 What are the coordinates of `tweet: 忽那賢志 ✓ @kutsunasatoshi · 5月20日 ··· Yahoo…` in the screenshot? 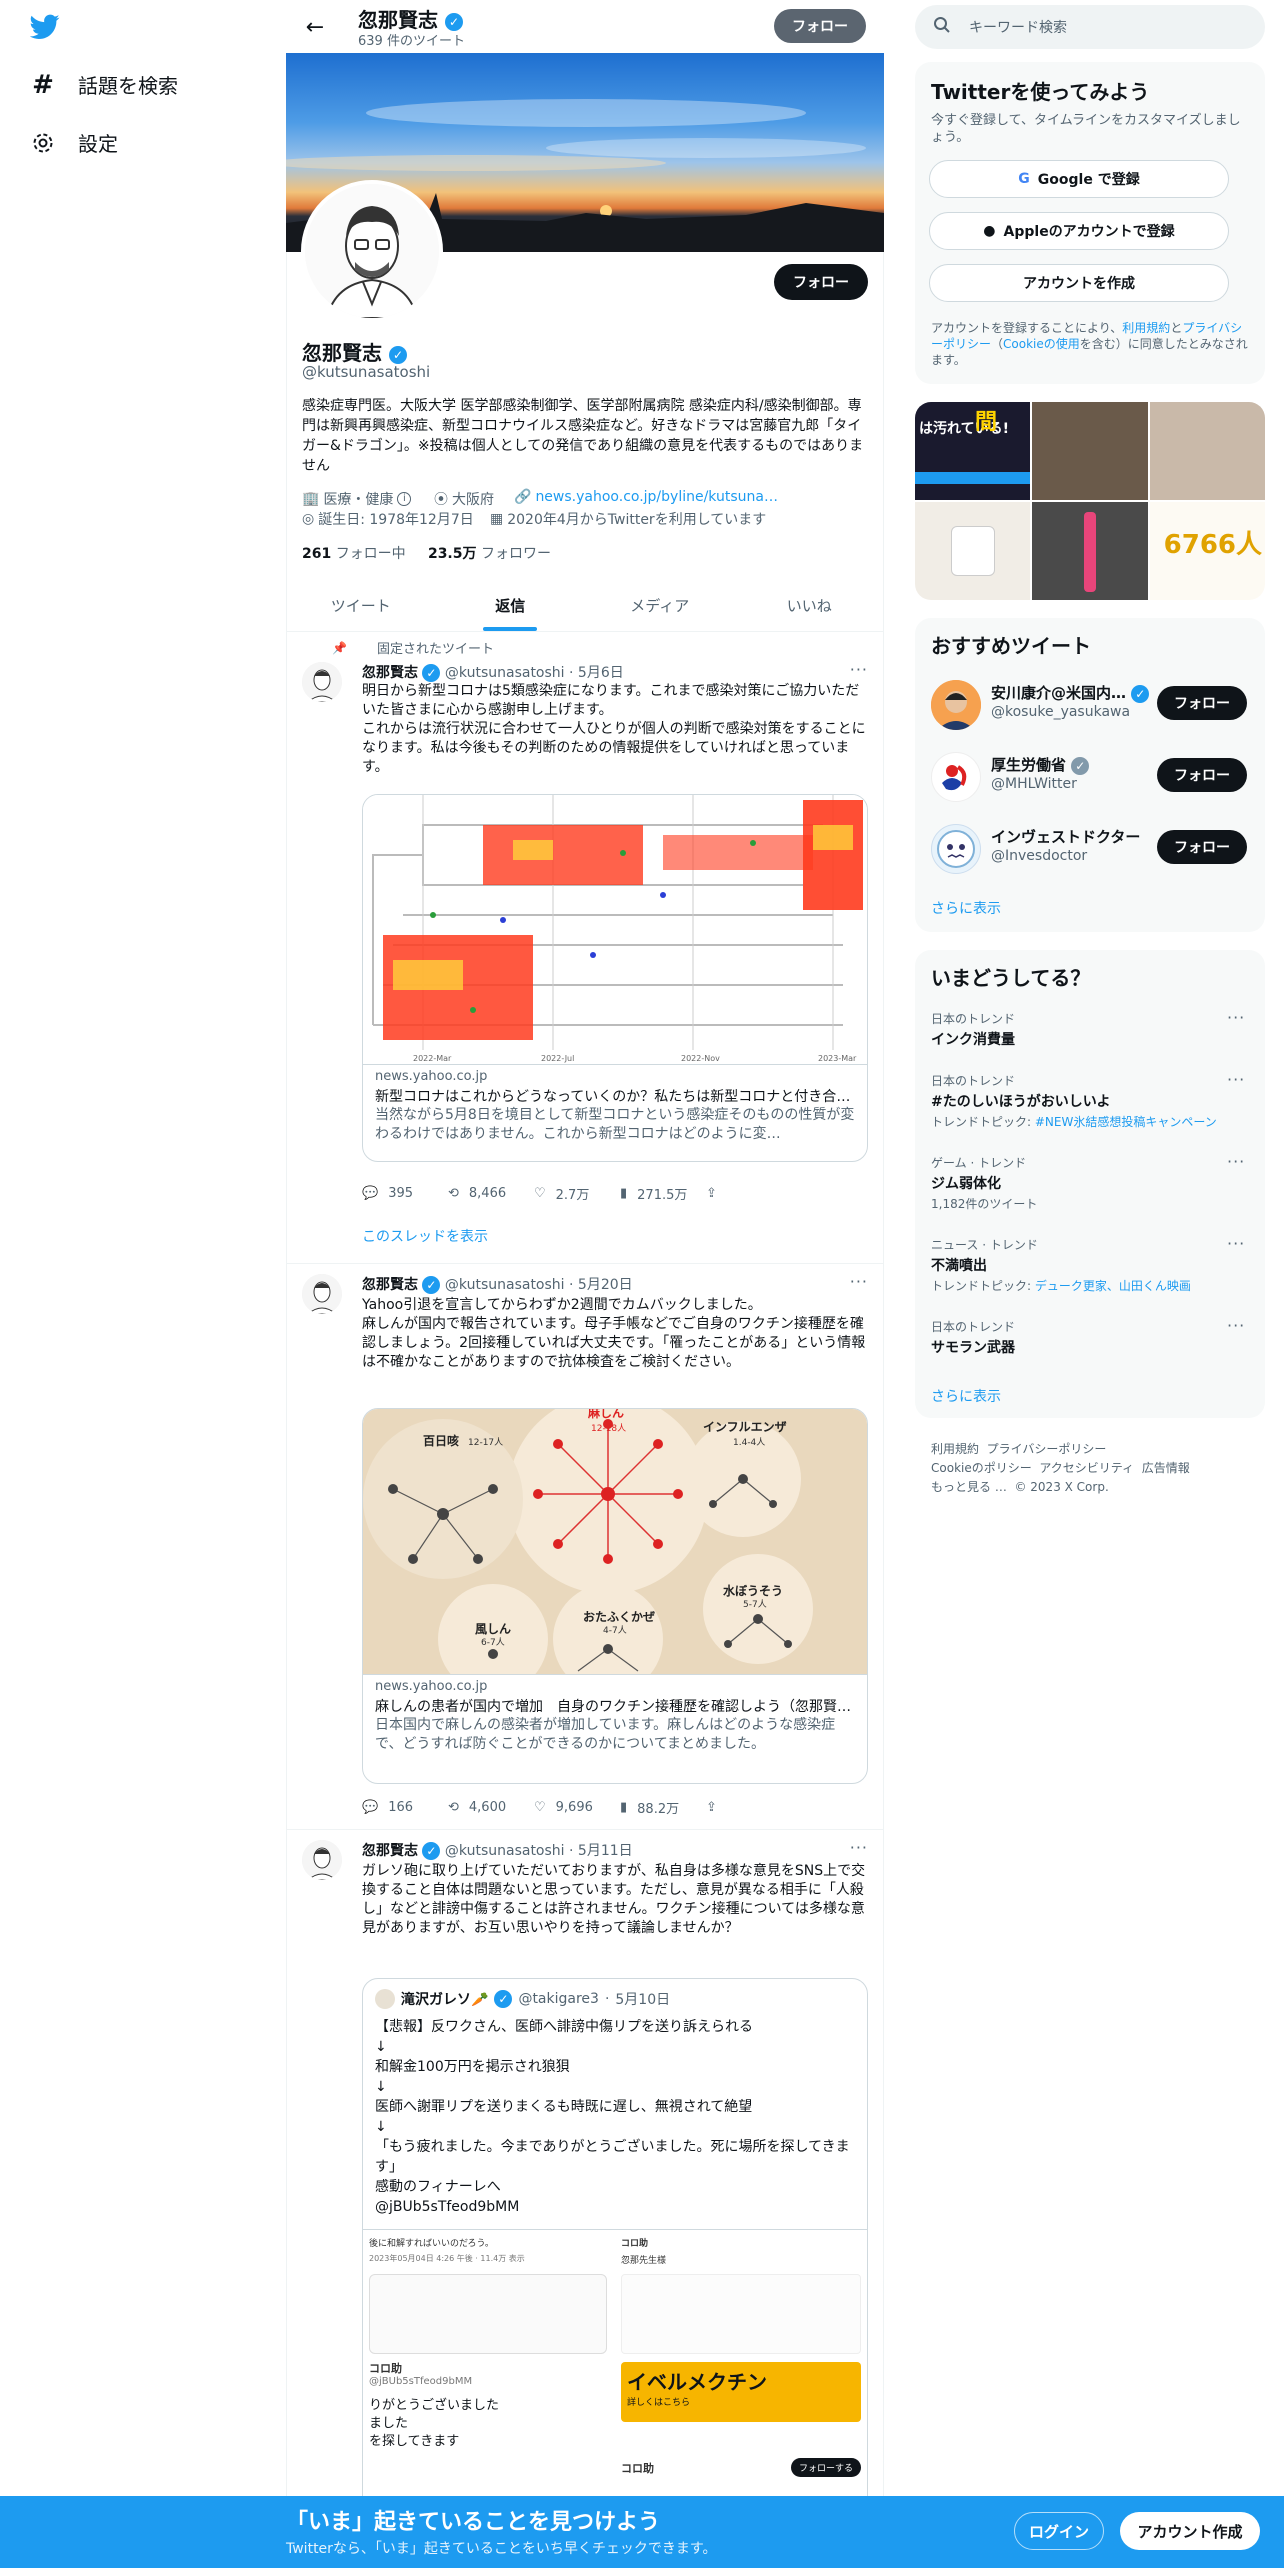 It's located at (585, 1547).